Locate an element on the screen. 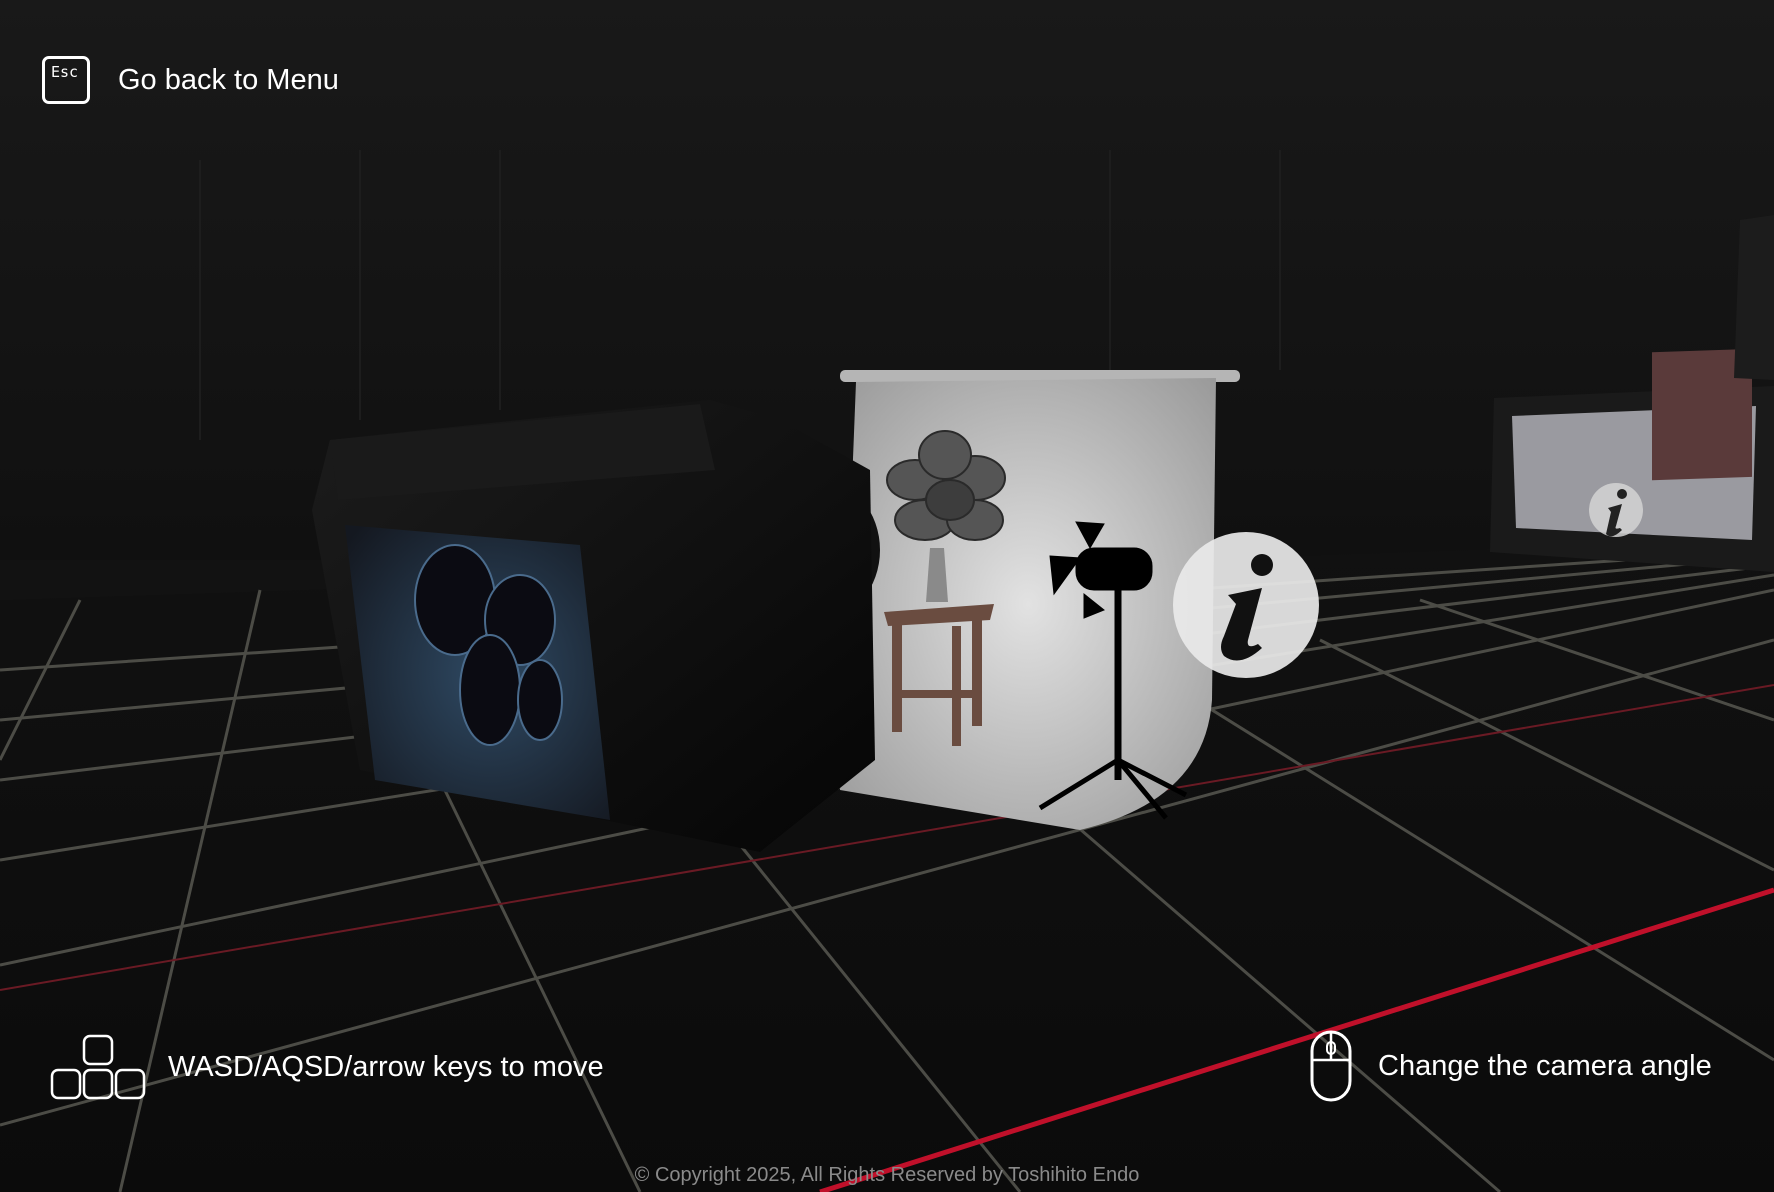 The width and height of the screenshot is (1774, 1192). keyboard-esc-icon: Esc is located at coordinates (66, 80).